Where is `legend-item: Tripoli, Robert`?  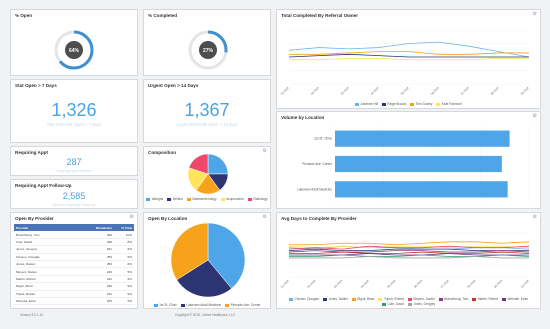
legend-item: Tripoli, Robert is located at coordinates (391, 299).